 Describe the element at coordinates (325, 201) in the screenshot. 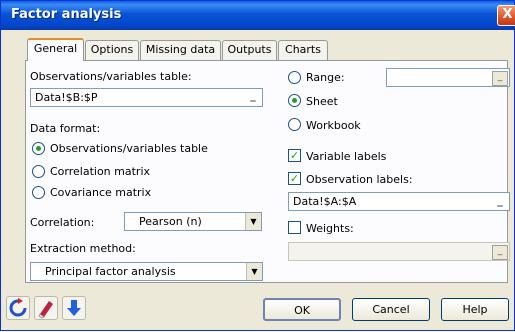

I see `observation-labels-value: Data!$A:$A` at that location.